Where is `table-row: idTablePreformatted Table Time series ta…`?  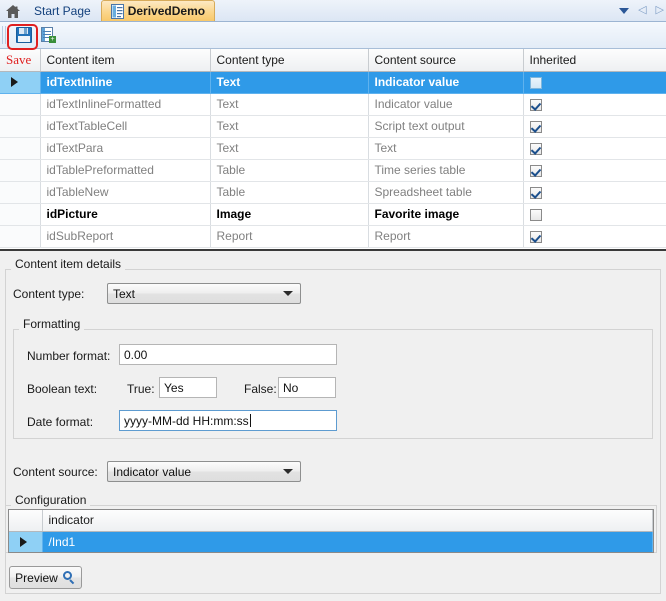
table-row: idTablePreformatted Table Time series ta… is located at coordinates (333, 170).